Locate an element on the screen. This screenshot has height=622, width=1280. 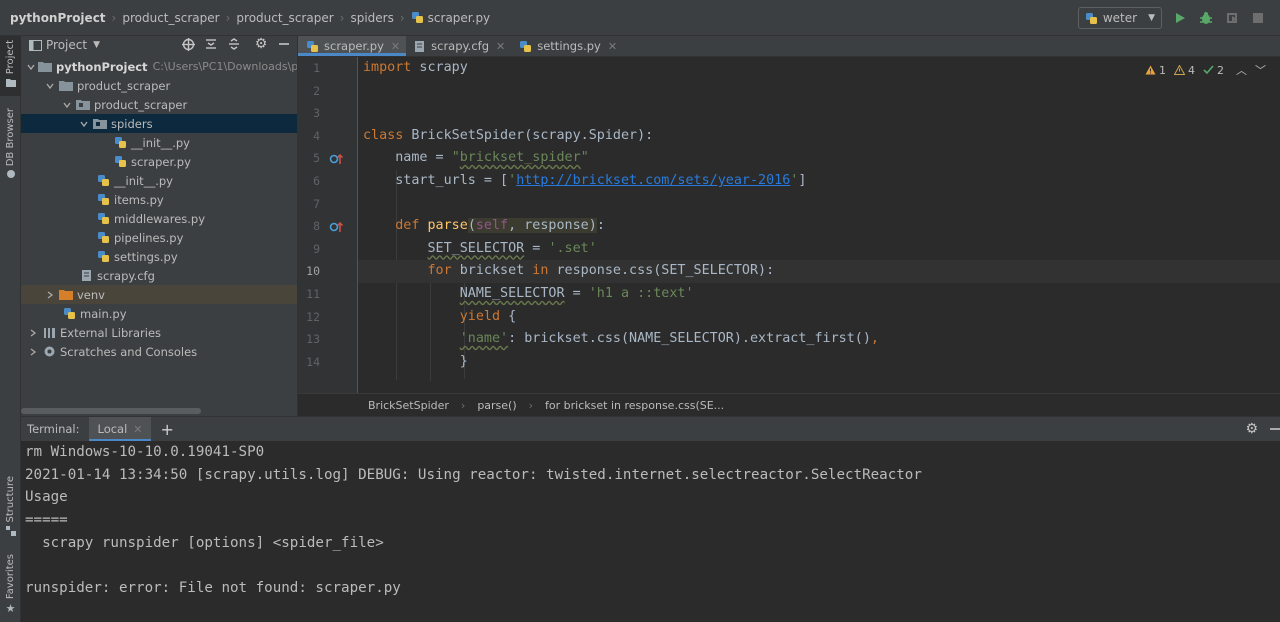
expand-all-button is located at coordinates (211, 44).